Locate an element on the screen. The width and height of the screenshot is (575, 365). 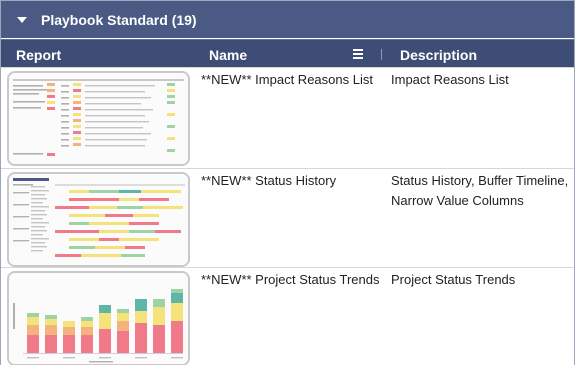
row-name: **NEW** Status History is located at coordinates (292, 181).